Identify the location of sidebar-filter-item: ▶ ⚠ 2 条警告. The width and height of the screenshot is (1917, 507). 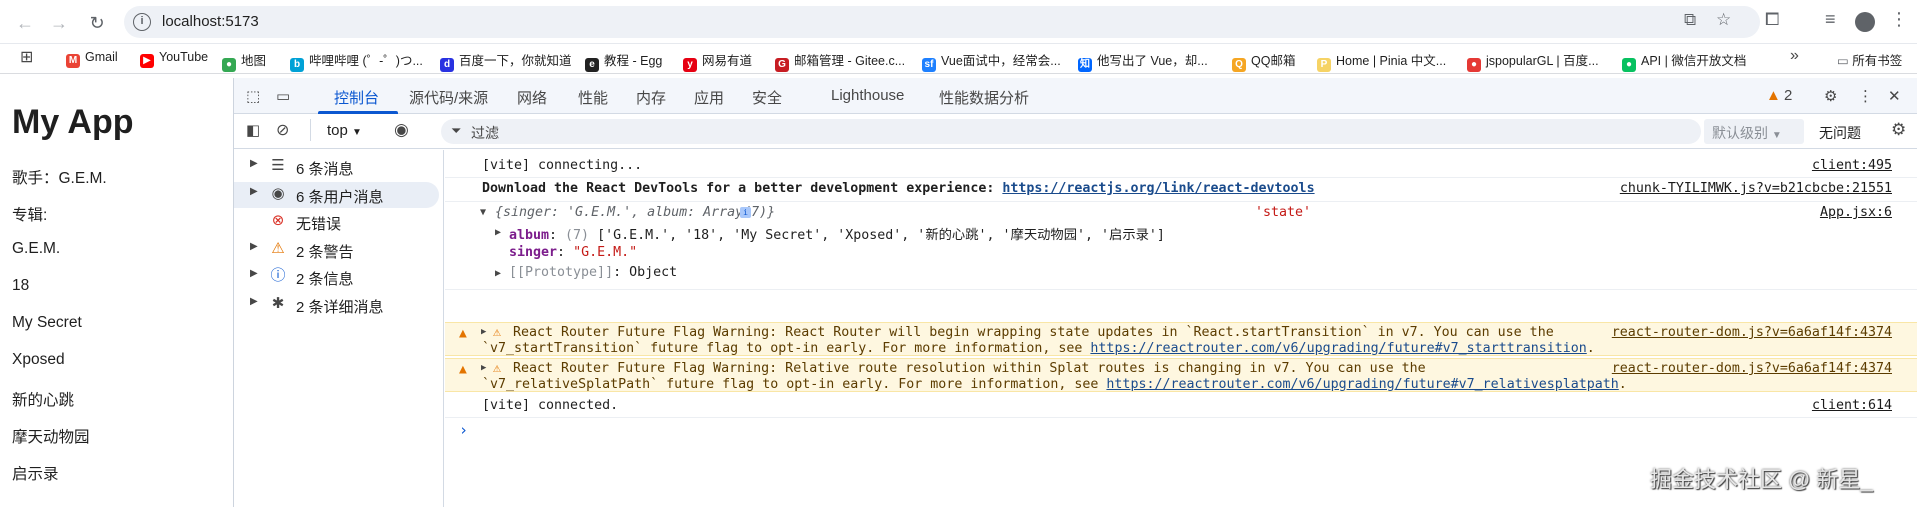
(339, 250).